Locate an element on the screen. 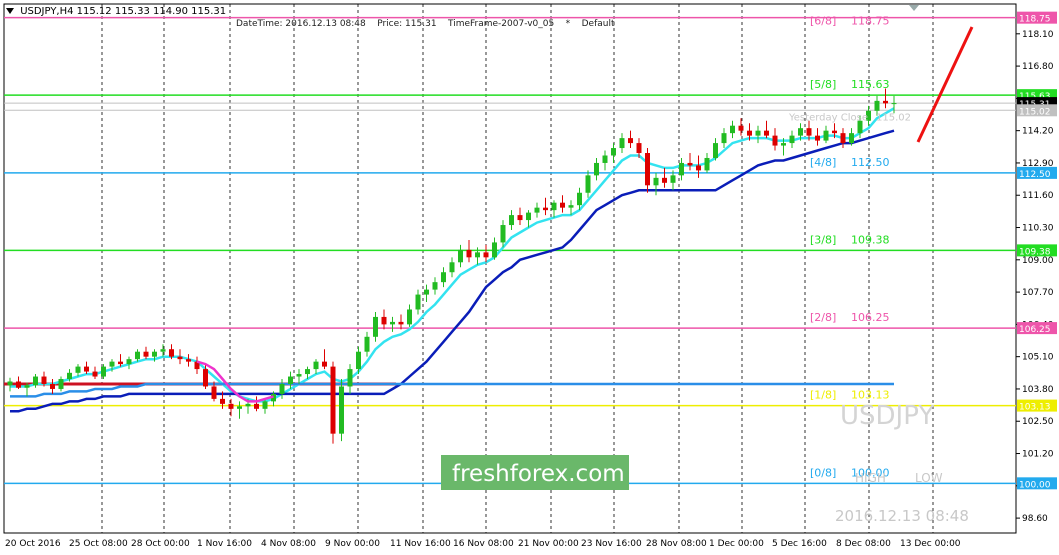 The width and height of the screenshot is (1059, 555). price-tag-text: 112.50 is located at coordinates (1035, 175).